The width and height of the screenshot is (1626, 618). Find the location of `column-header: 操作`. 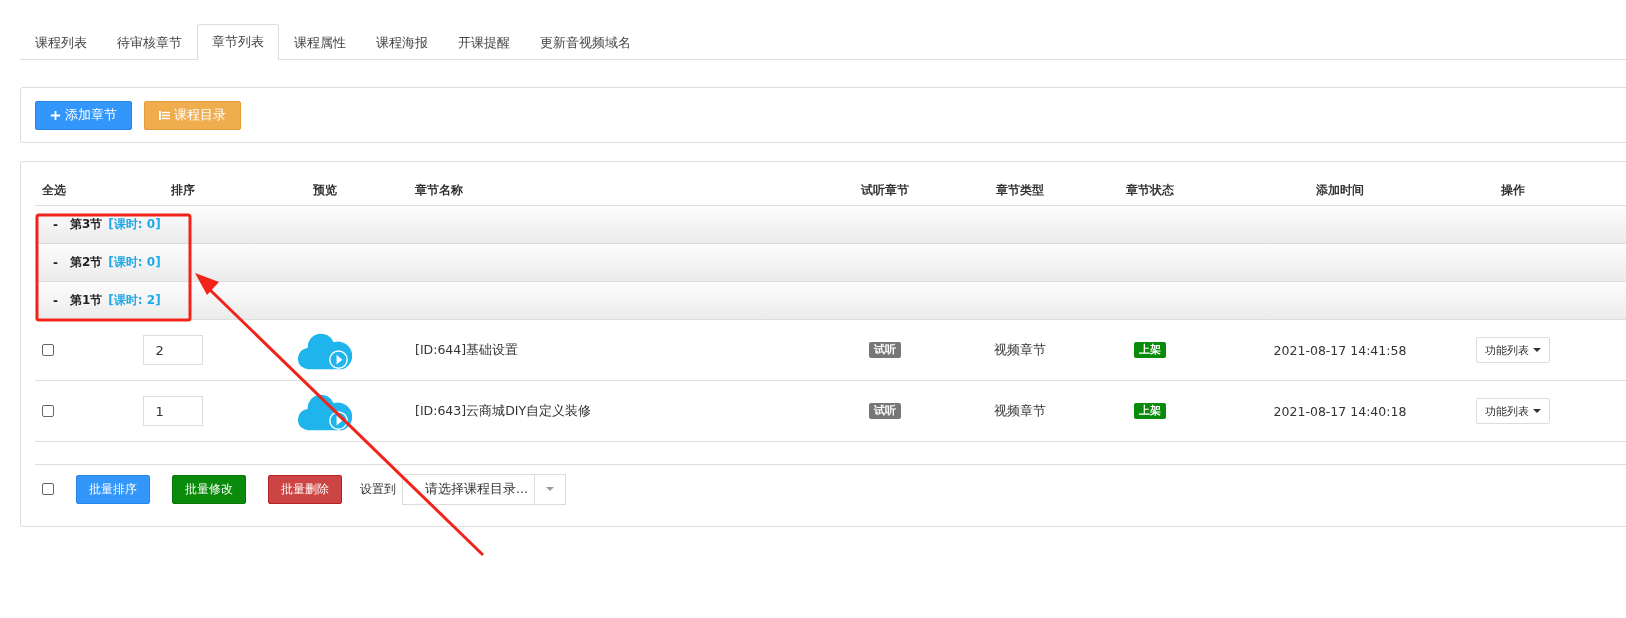

column-header: 操作 is located at coordinates (1512, 190).